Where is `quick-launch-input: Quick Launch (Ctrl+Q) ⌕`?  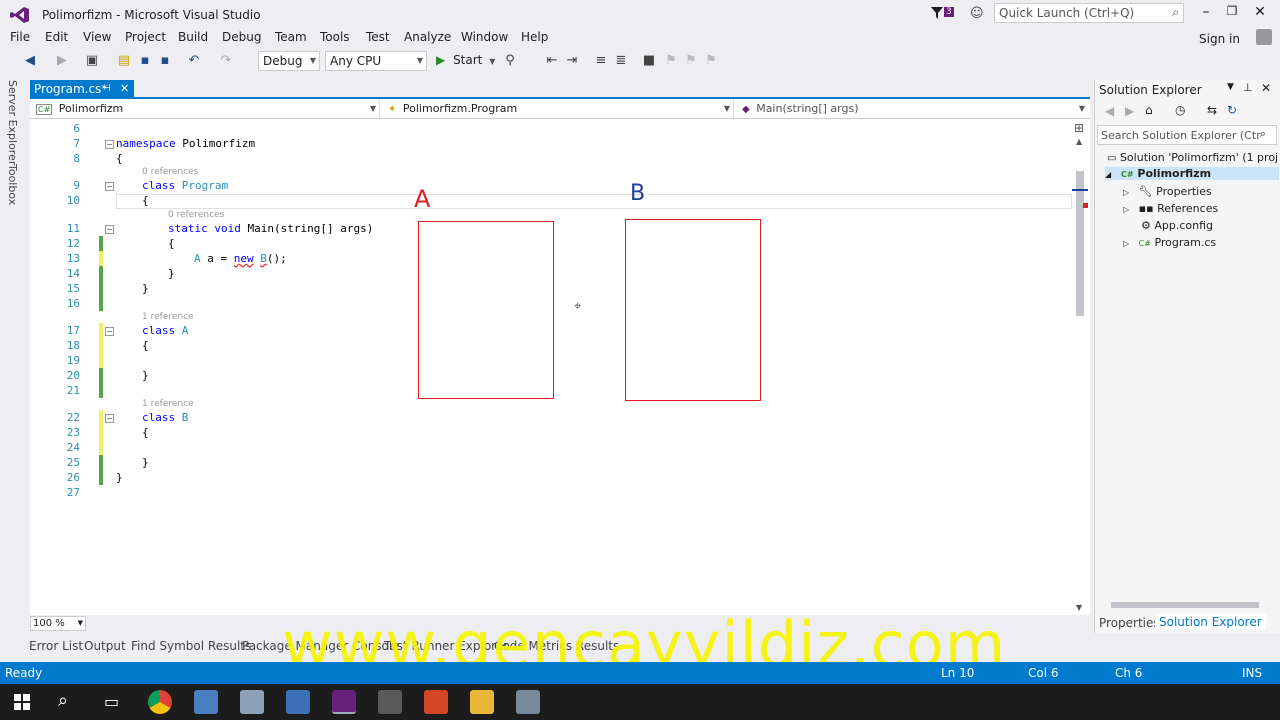
quick-launch-input: Quick Launch (Ctrl+Q) ⌕ is located at coordinates (1089, 13).